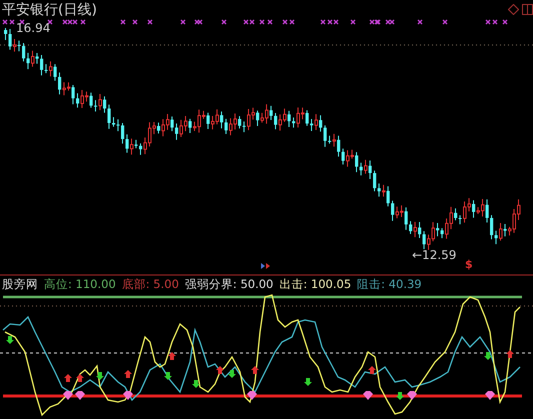 Image resolution: width=533 pixels, height=419 pixels. Describe the element at coordinates (150, 284) in the screenshot. I see `legend-item: 底部: 5.00` at that location.